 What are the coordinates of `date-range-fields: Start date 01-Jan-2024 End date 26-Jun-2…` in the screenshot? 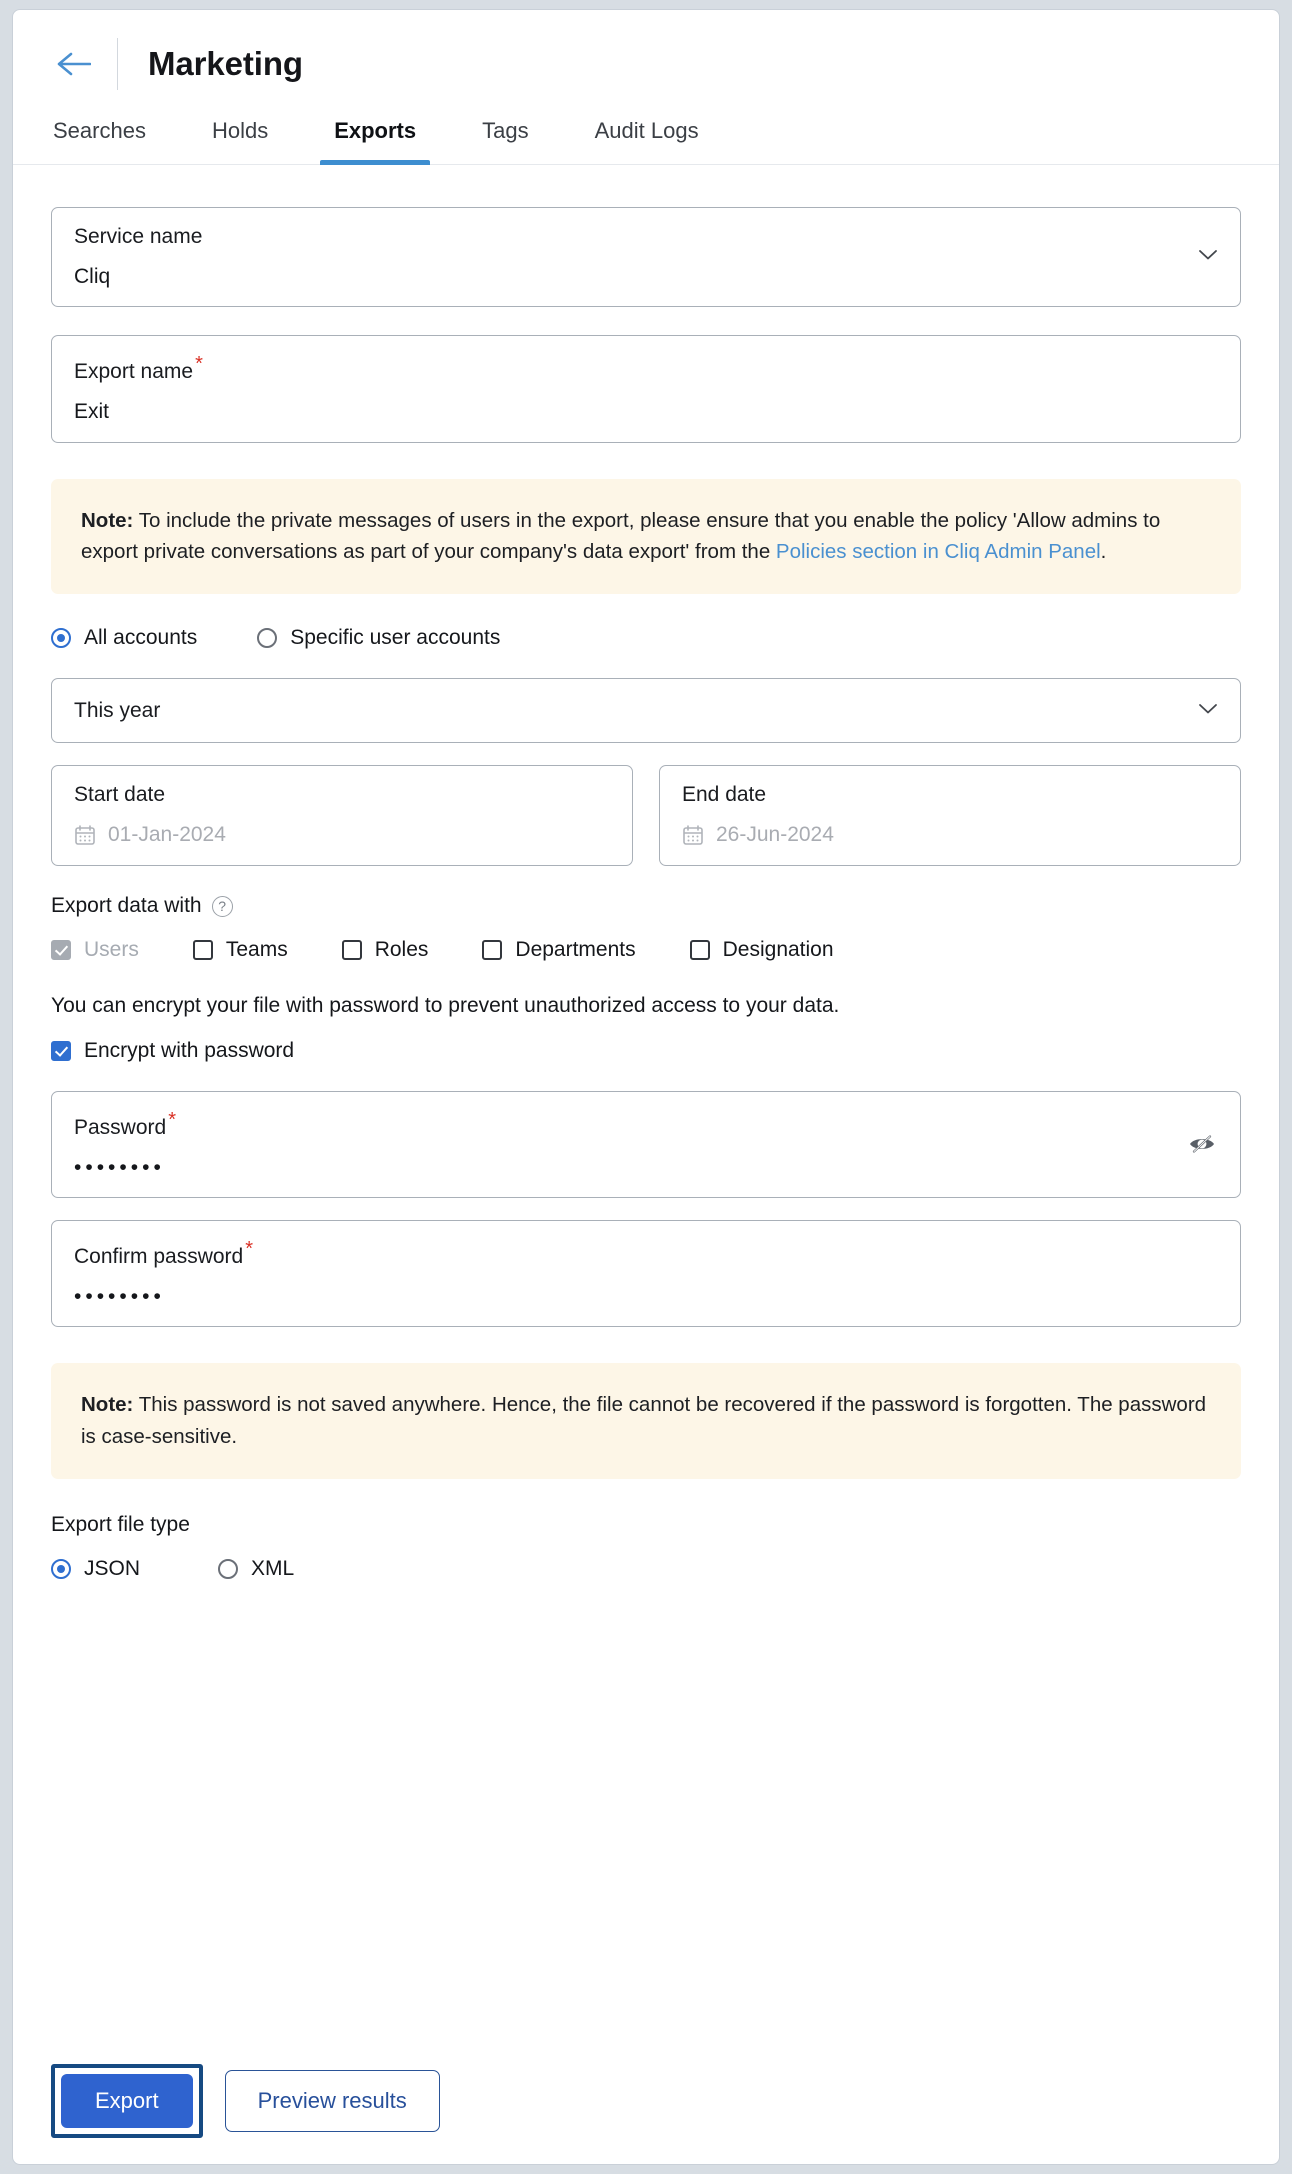 It's located at (646, 816).